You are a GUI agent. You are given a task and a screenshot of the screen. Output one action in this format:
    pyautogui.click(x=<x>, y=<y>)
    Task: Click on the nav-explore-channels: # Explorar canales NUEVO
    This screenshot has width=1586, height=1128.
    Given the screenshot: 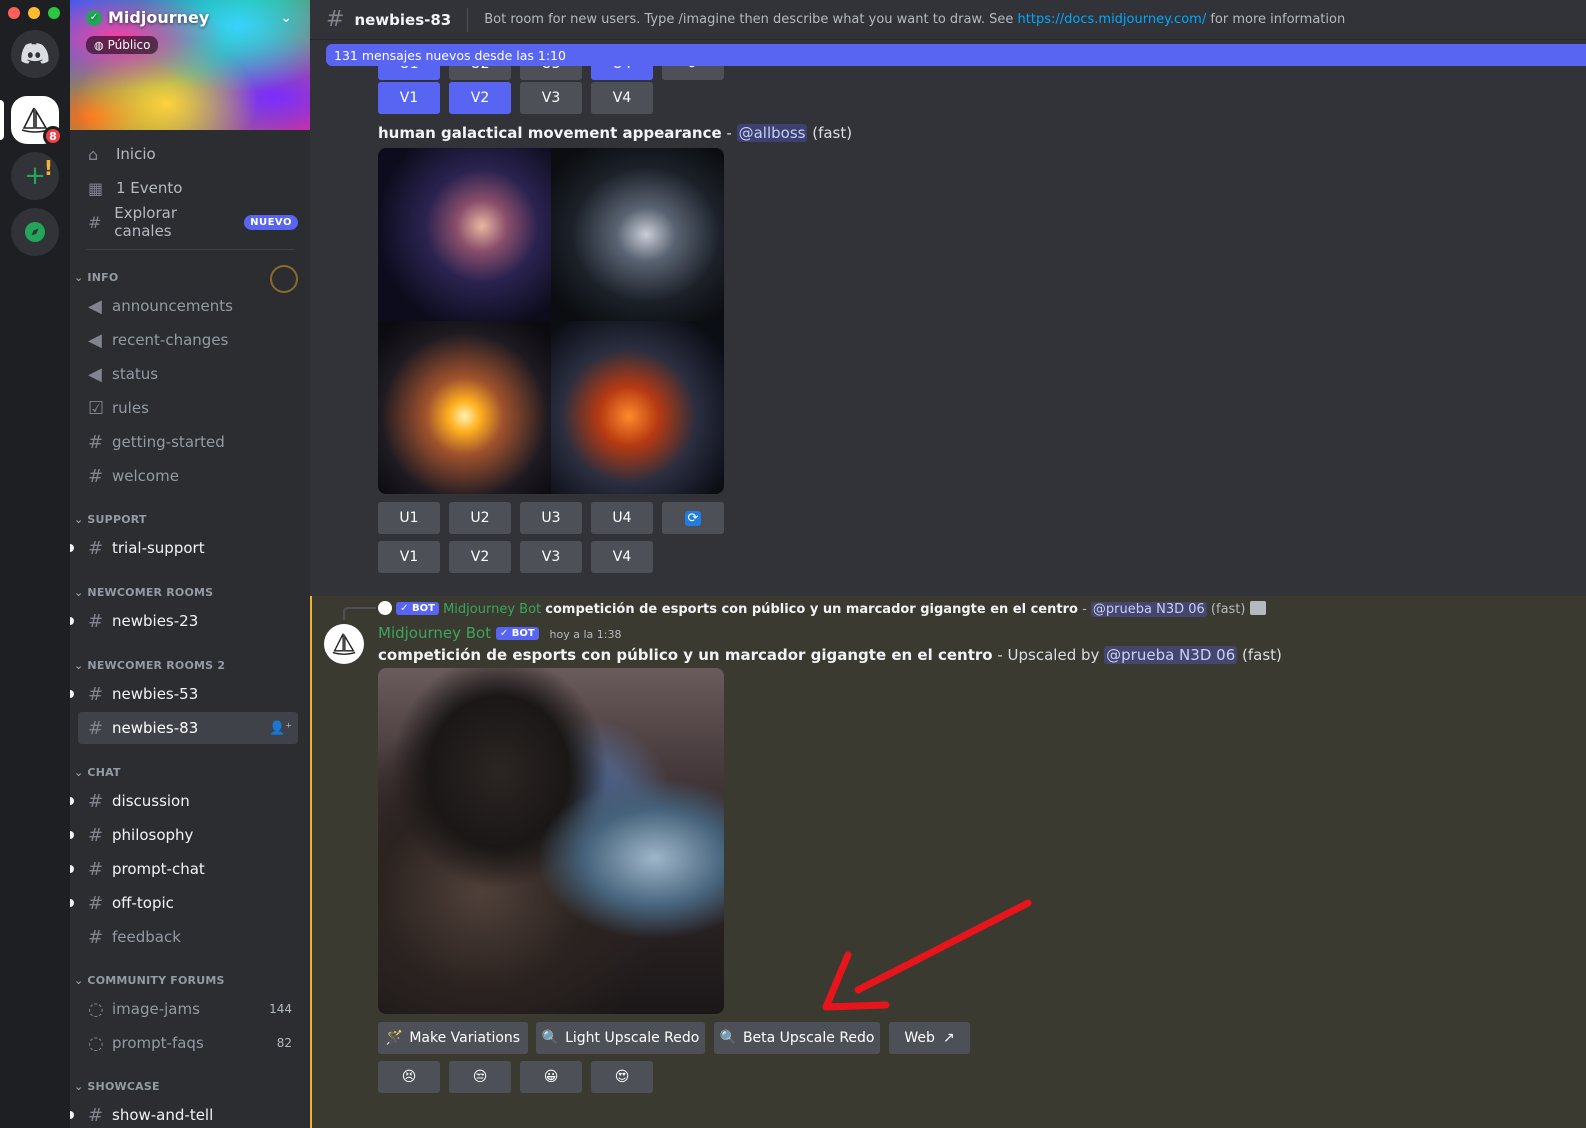 What is the action you would take?
    pyautogui.click(x=188, y=222)
    